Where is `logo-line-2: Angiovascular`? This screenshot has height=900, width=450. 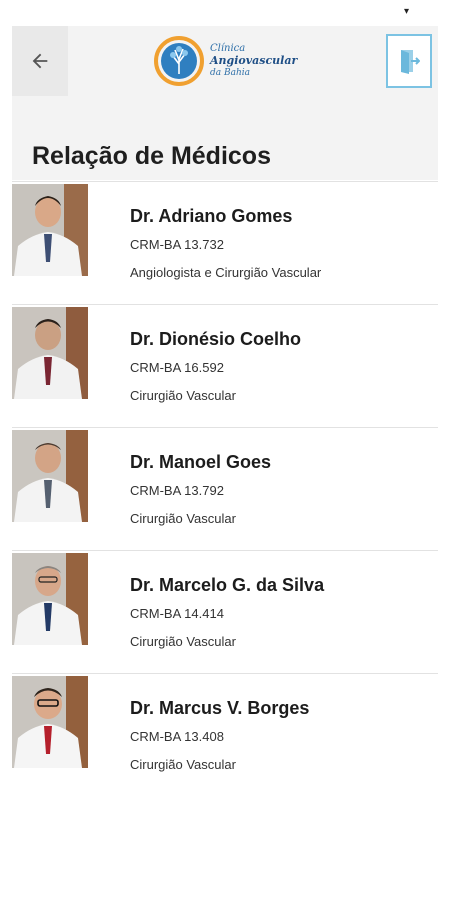
logo-line-2: Angiovascular is located at coordinates (254, 60).